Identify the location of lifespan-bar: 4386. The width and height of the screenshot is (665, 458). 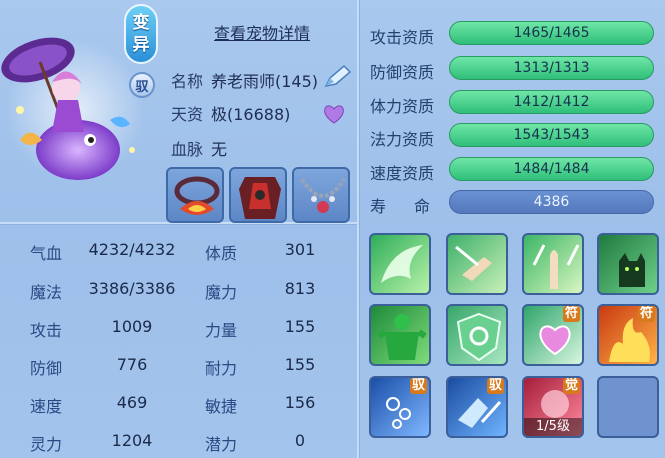
(551, 202).